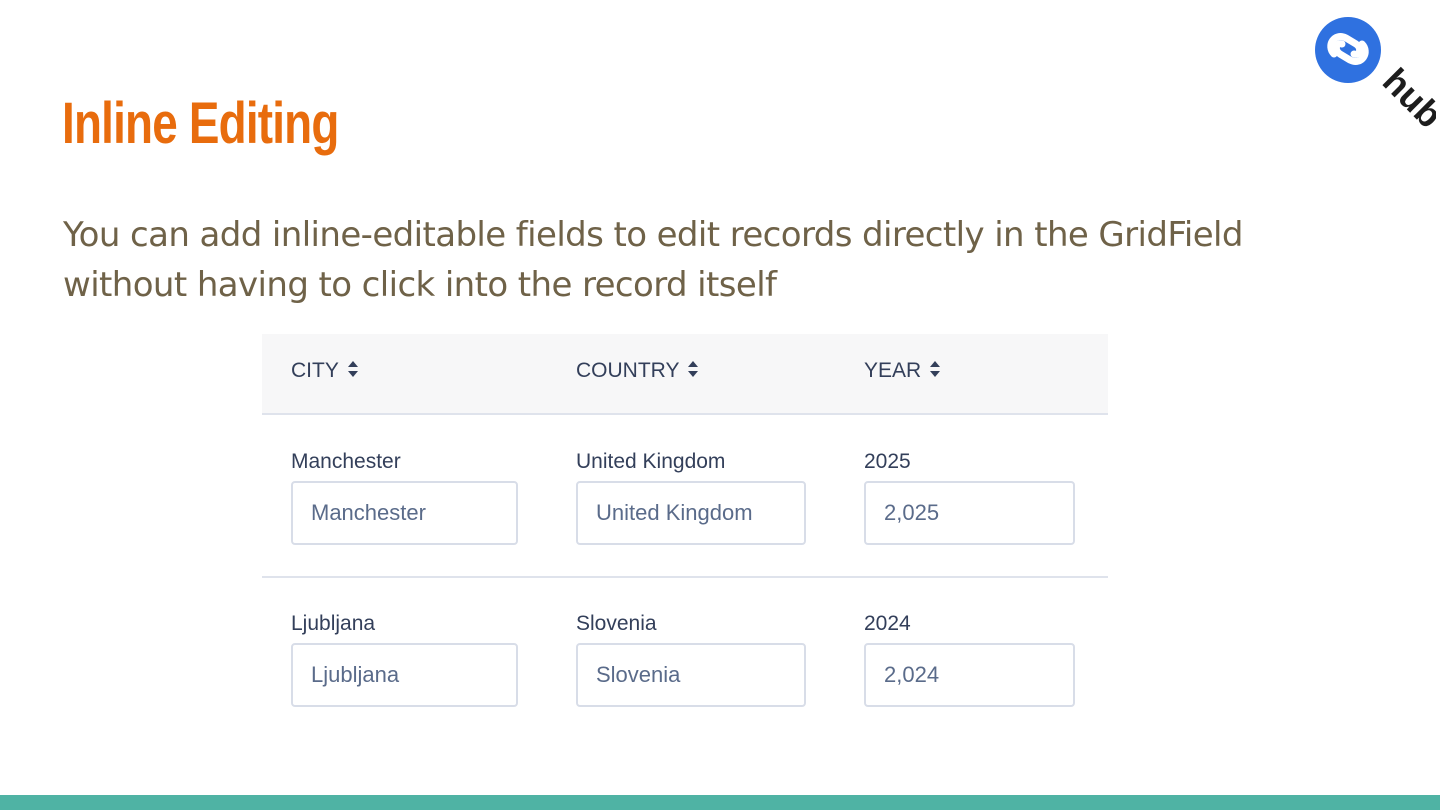 This screenshot has height=810, width=1440. What do you see at coordinates (1405, 98) in the screenshot?
I see `logo-text: hub` at bounding box center [1405, 98].